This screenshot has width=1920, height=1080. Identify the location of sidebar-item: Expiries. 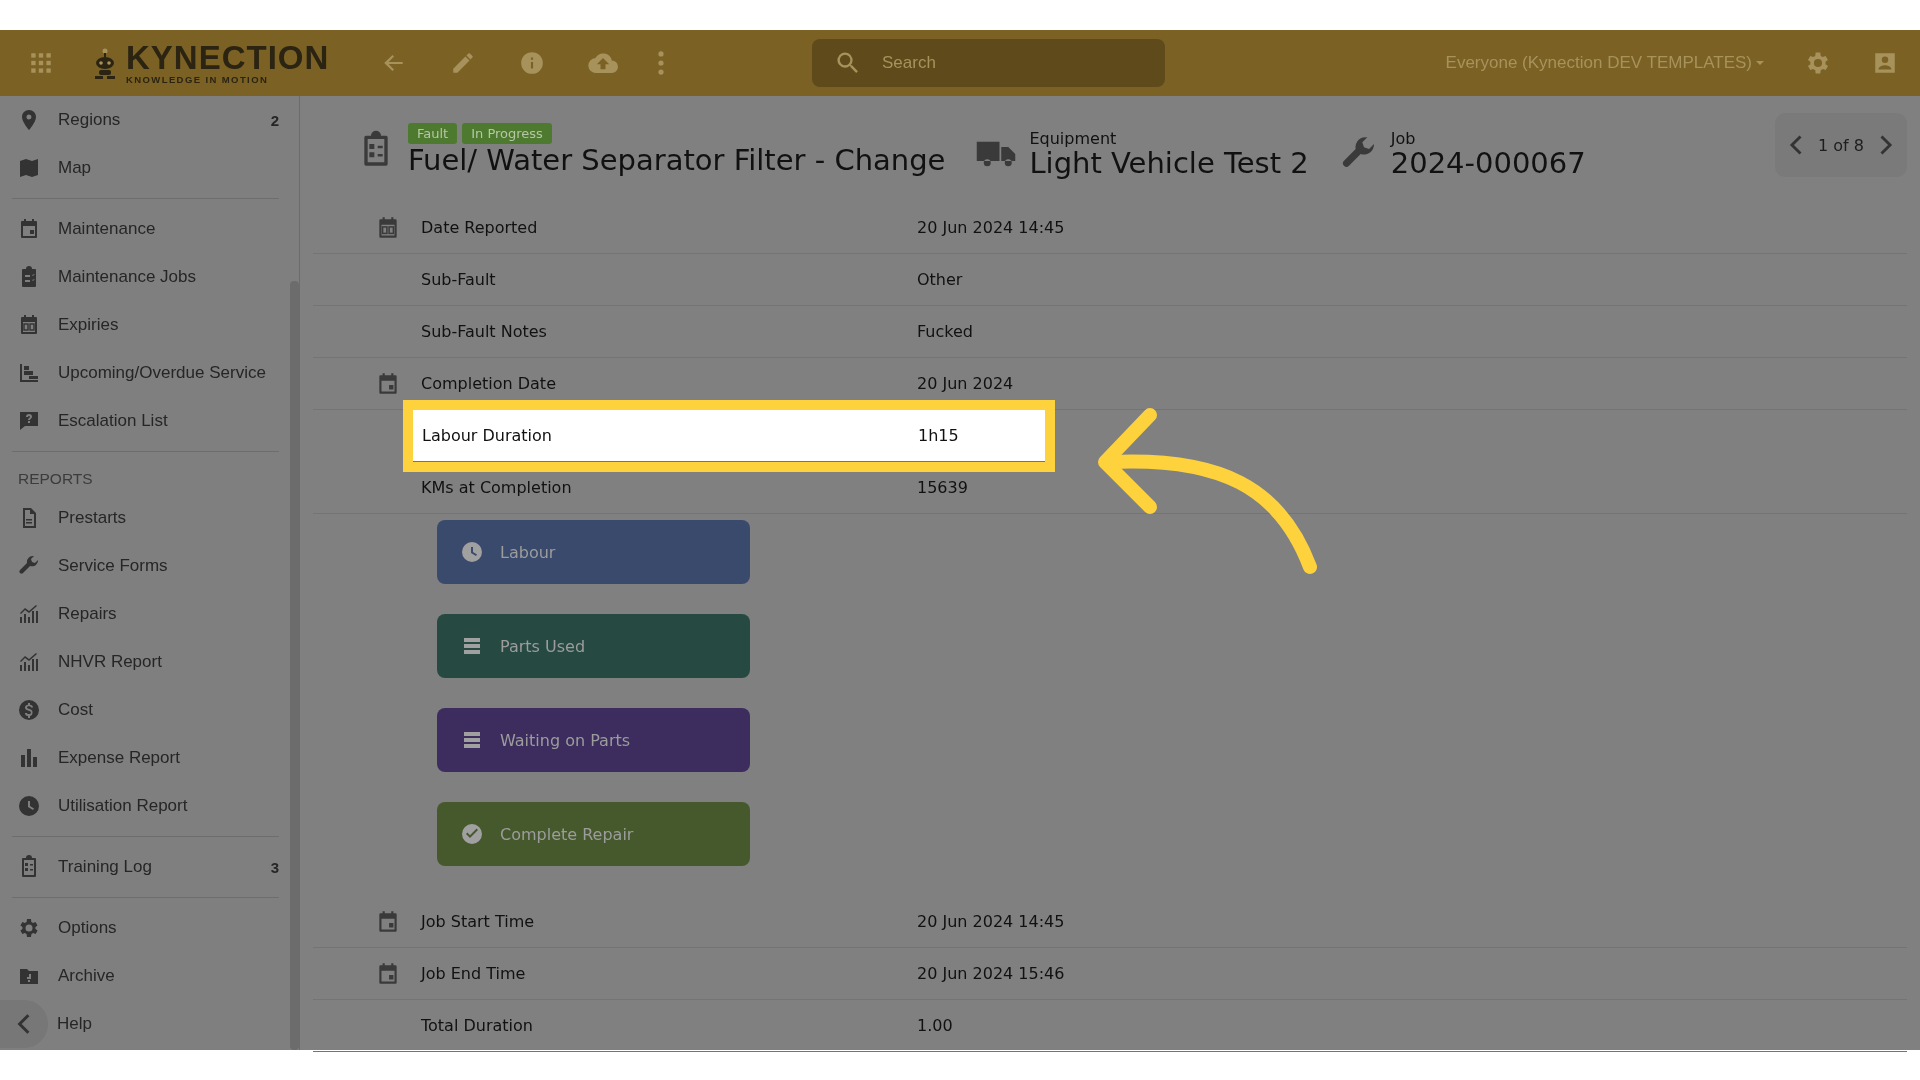
(149, 325).